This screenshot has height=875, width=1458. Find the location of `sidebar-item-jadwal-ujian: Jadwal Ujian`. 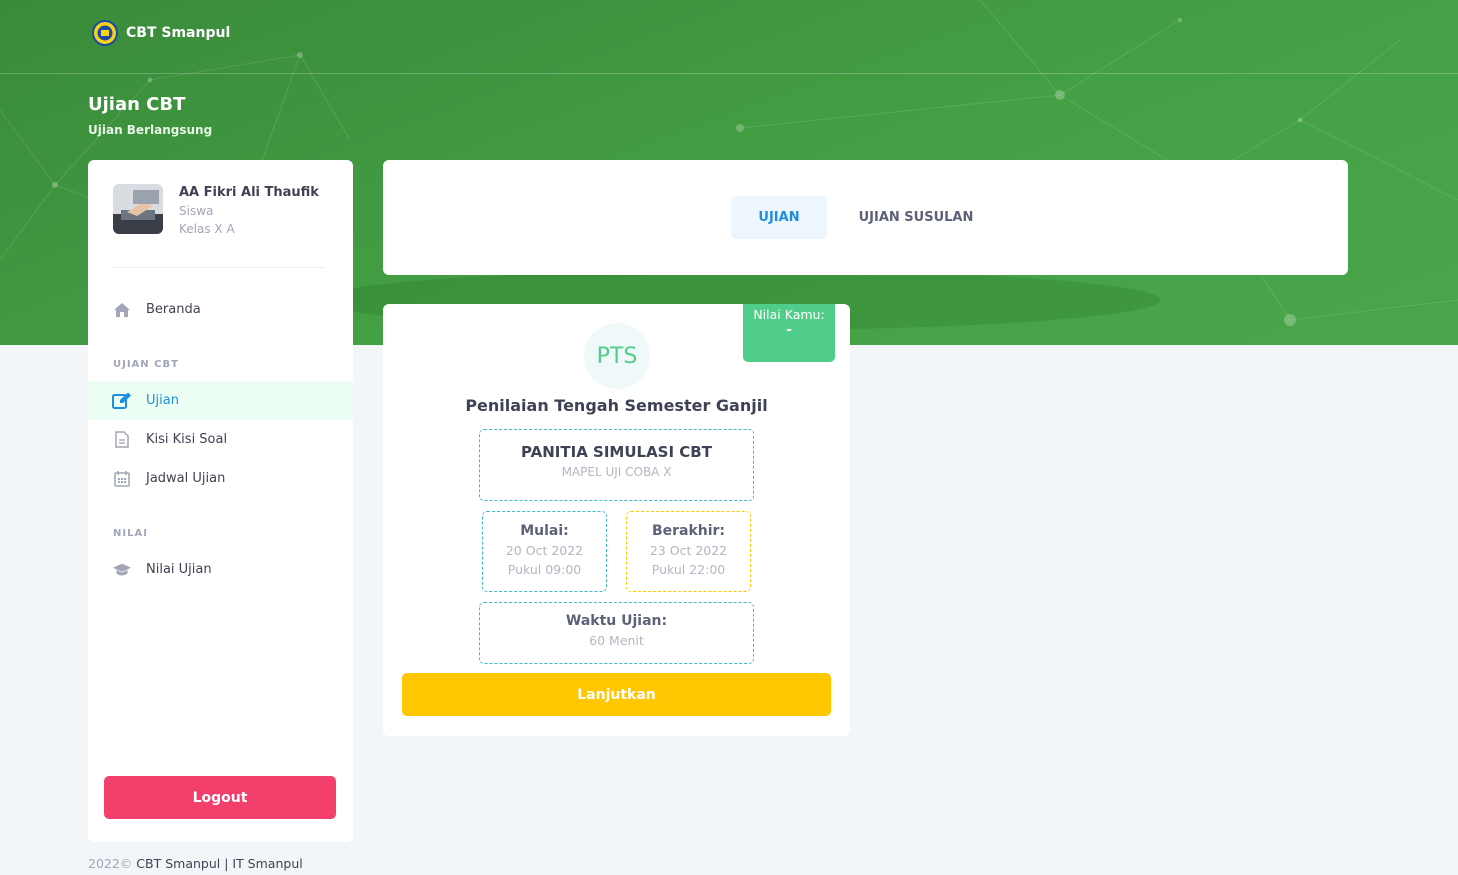

sidebar-item-jadwal-ujian: Jadwal Ujian is located at coordinates (220, 478).